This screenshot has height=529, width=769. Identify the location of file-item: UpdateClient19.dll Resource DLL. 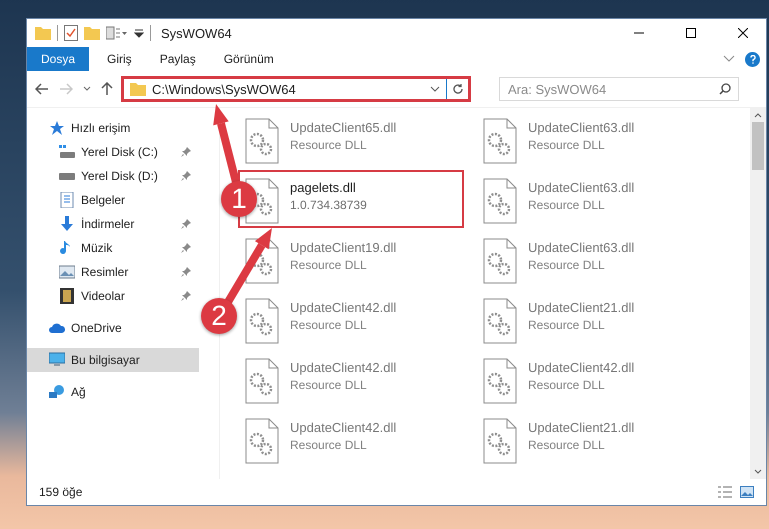
(351, 259).